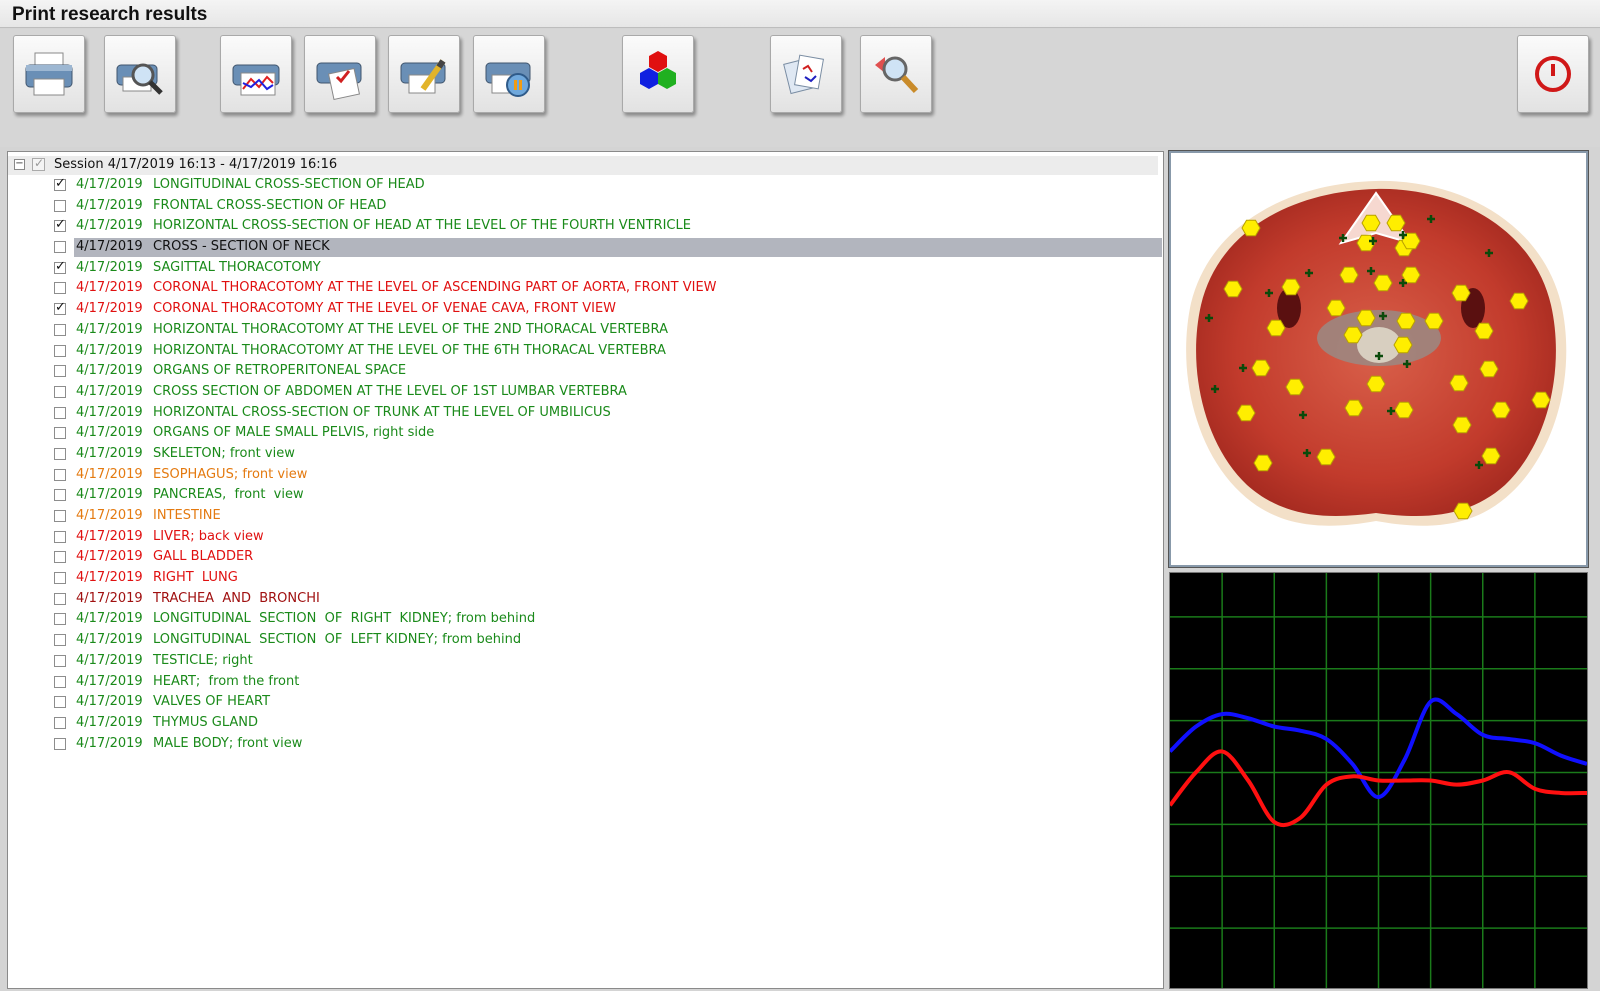  What do you see at coordinates (256, 80) in the screenshot?
I see `print-graph-icon` at bounding box center [256, 80].